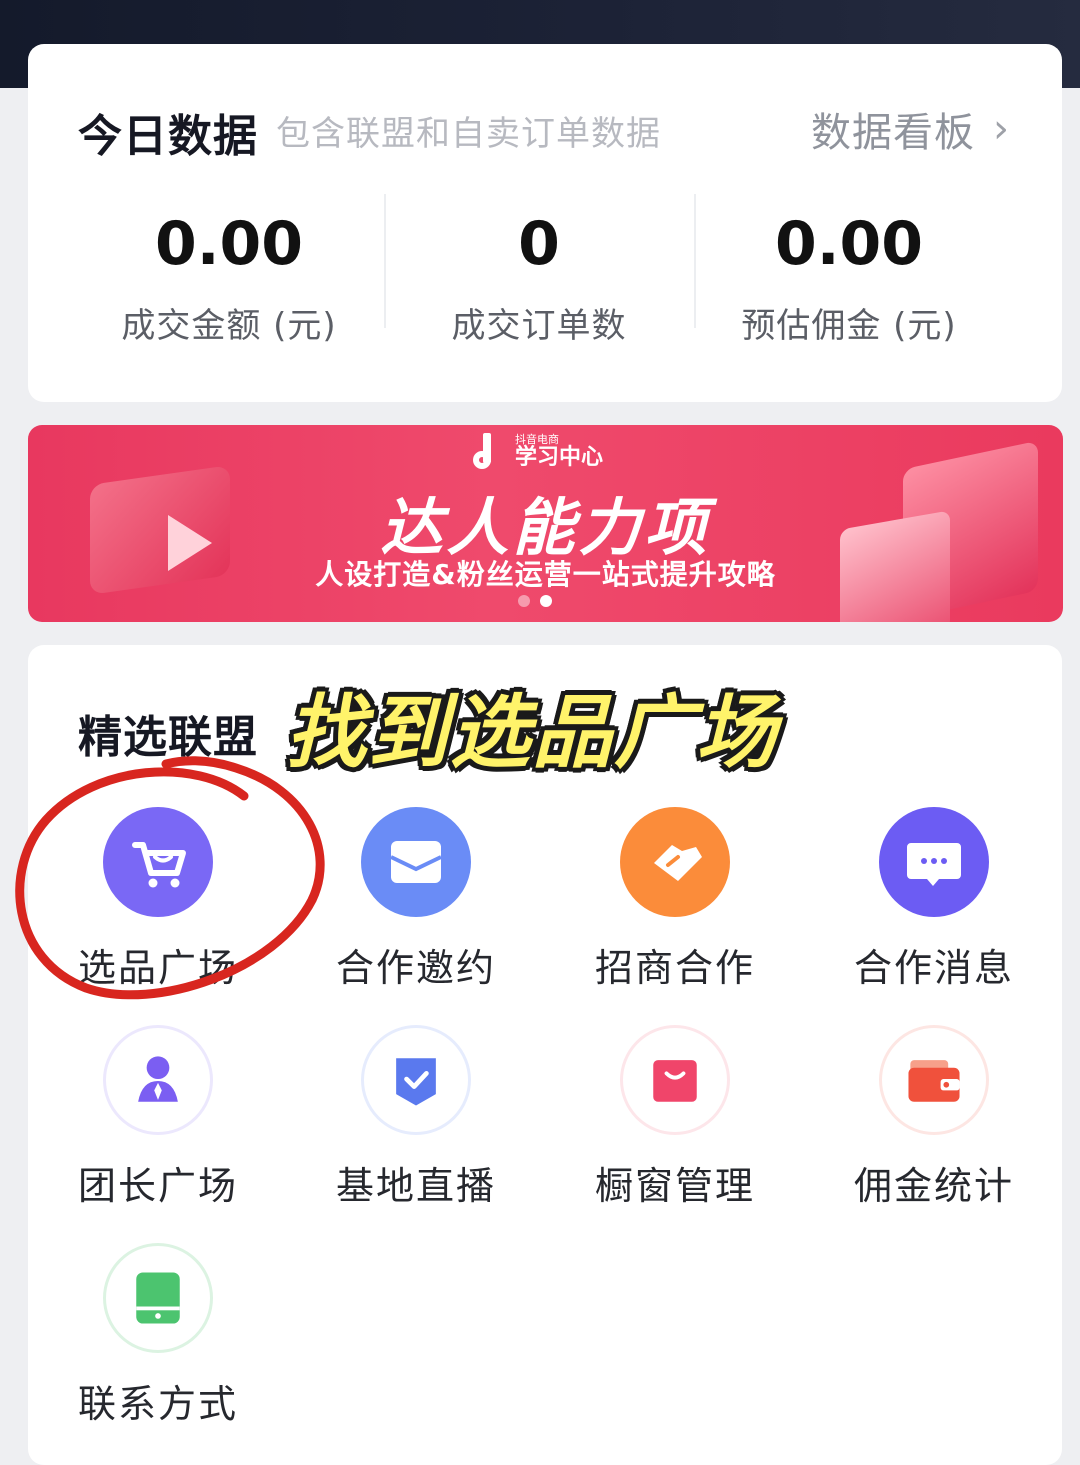  I want to click on grid-item-product-square: 选品广场, so click(158, 899).